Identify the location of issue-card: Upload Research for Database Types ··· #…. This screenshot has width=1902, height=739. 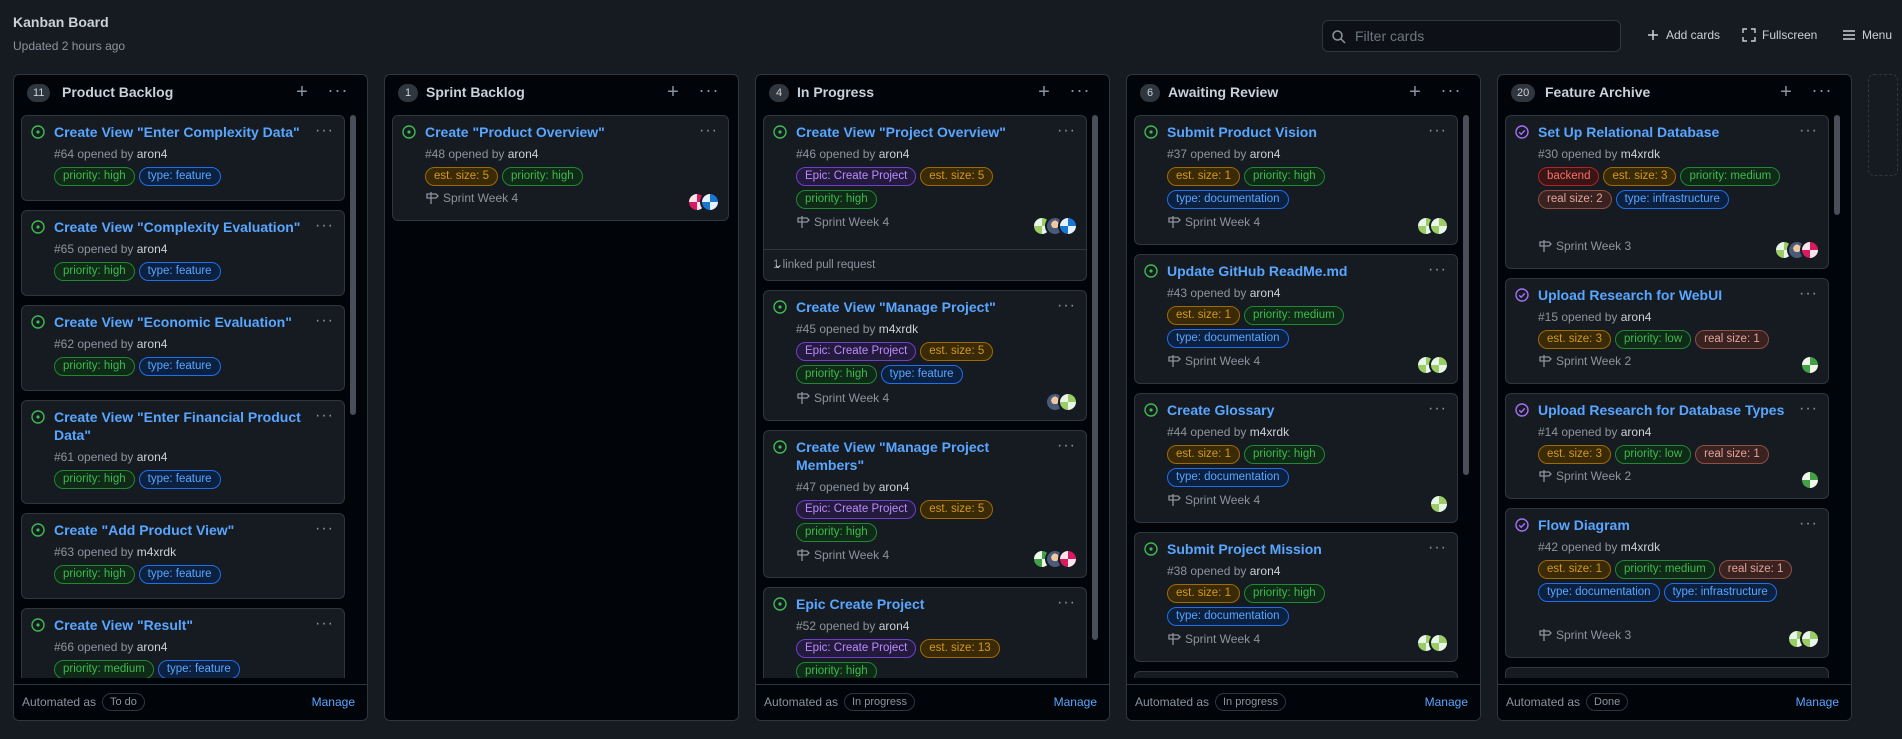
(1667, 446).